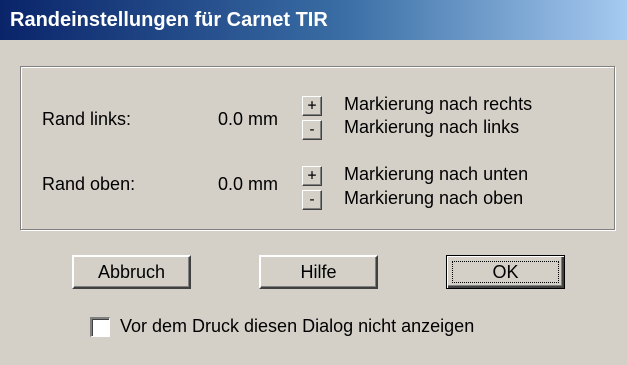  Describe the element at coordinates (248, 119) in the screenshot. I see `left-margin-value: 0.0 mm` at that location.